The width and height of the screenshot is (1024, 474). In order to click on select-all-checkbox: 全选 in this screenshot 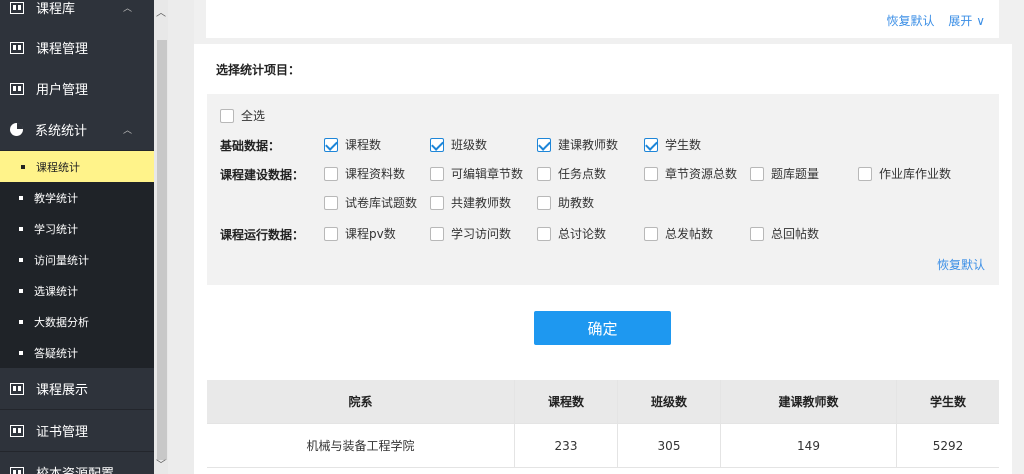, I will do `click(242, 115)`.